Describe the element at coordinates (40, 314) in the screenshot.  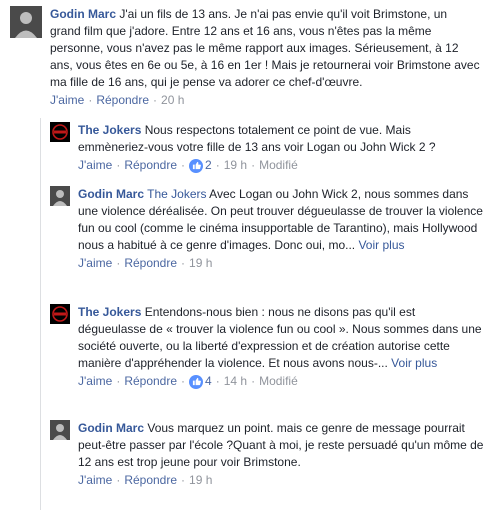
I see `thread-line` at that location.